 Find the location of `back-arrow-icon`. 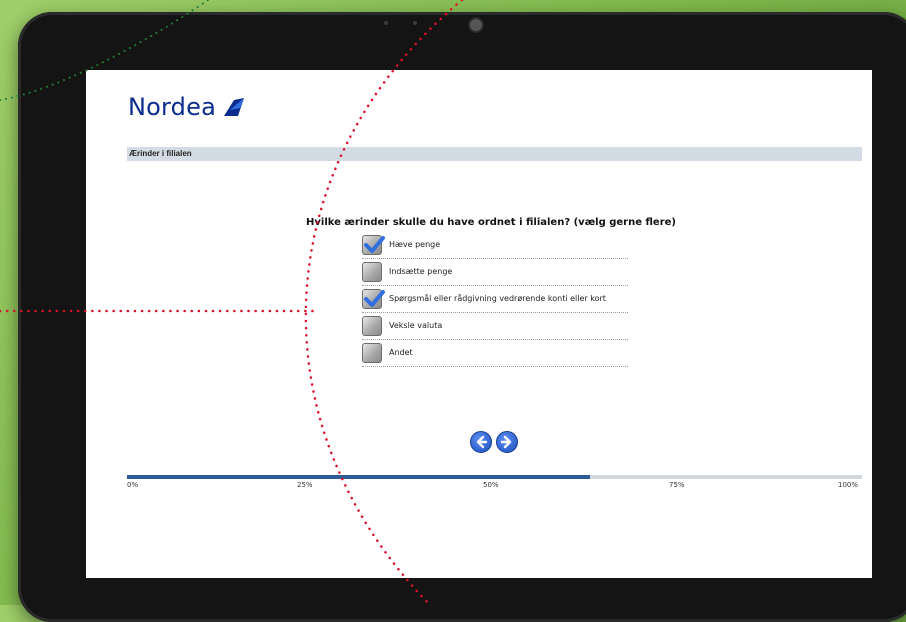

back-arrow-icon is located at coordinates (482, 442).